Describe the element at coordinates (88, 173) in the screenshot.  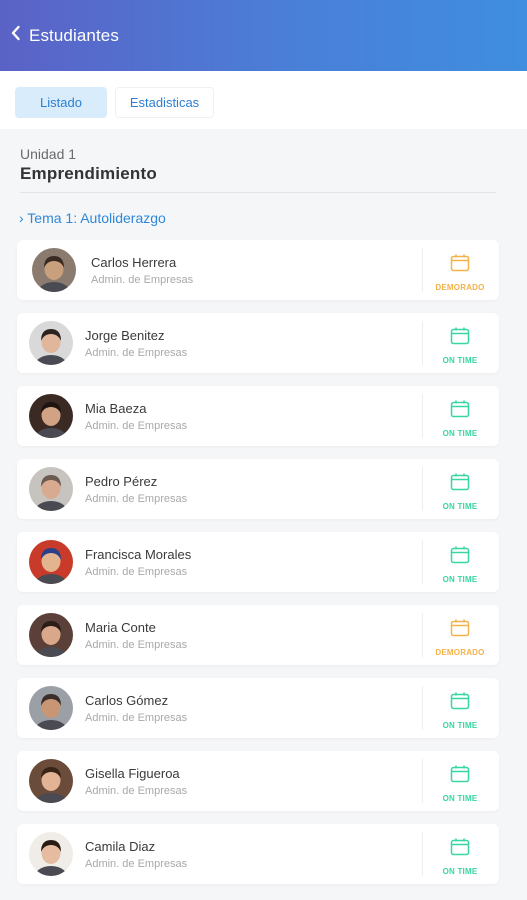
I see `unit-title: Emprendimiento` at that location.